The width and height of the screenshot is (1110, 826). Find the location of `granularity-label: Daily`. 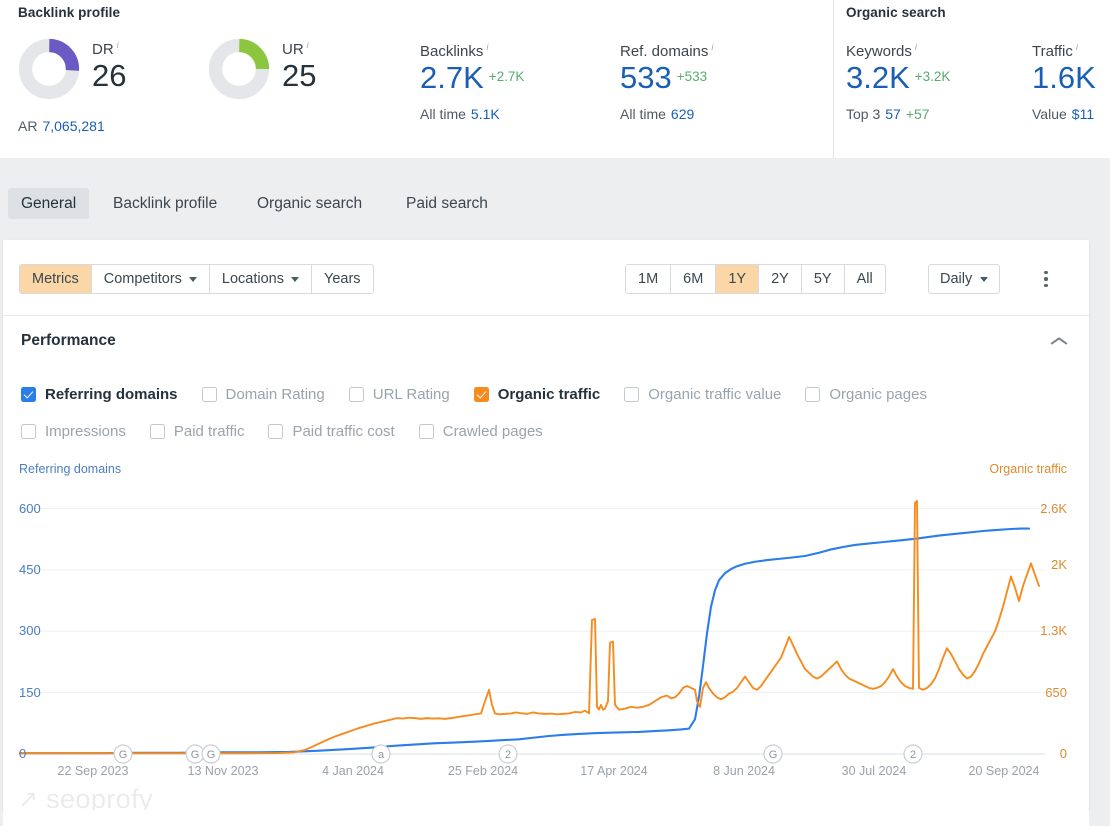

granularity-label: Daily is located at coordinates (956, 279).